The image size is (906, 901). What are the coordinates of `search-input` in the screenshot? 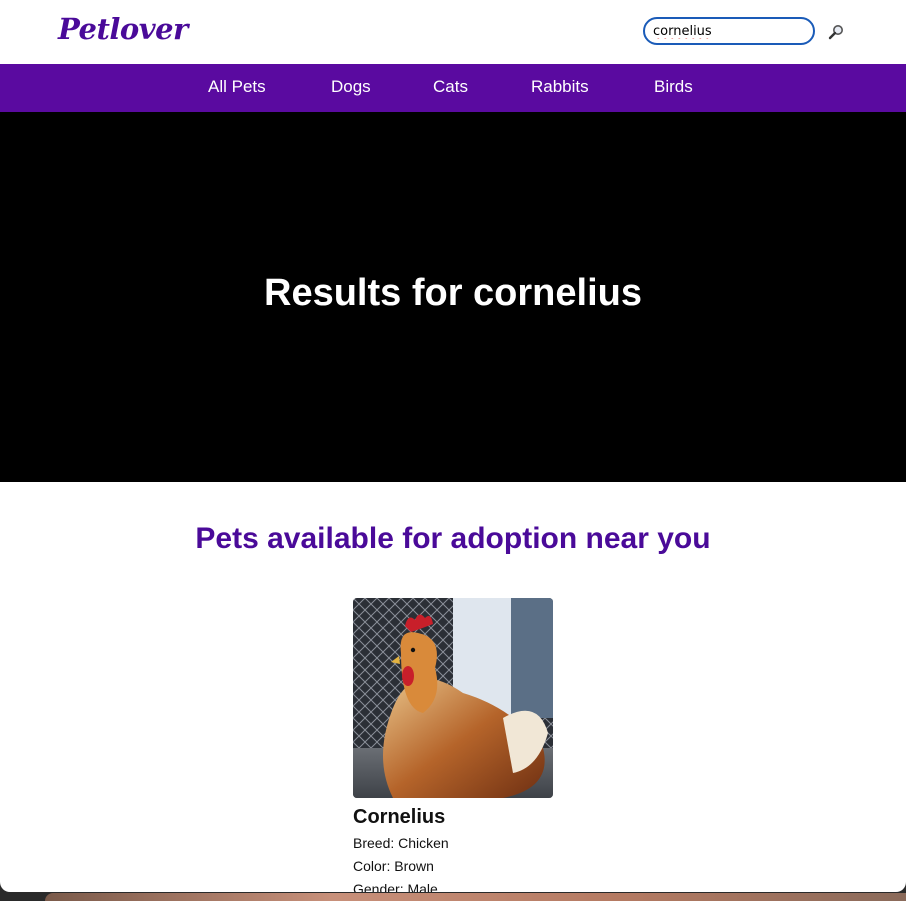 It's located at (729, 31).